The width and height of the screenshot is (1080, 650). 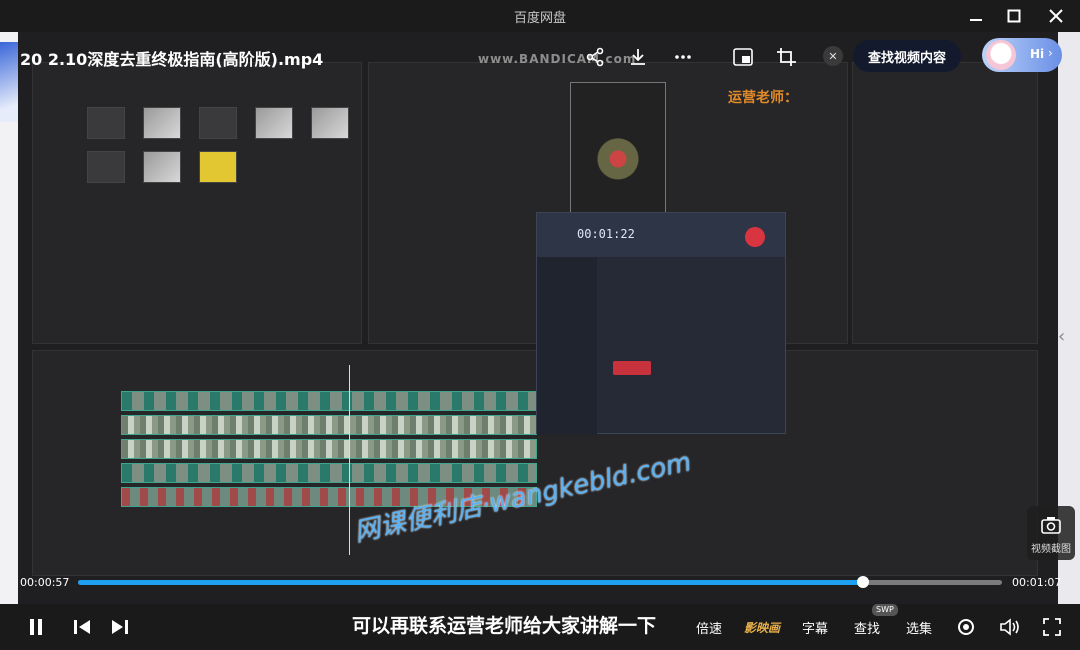 I want to click on media-pane, so click(x=197, y=203).